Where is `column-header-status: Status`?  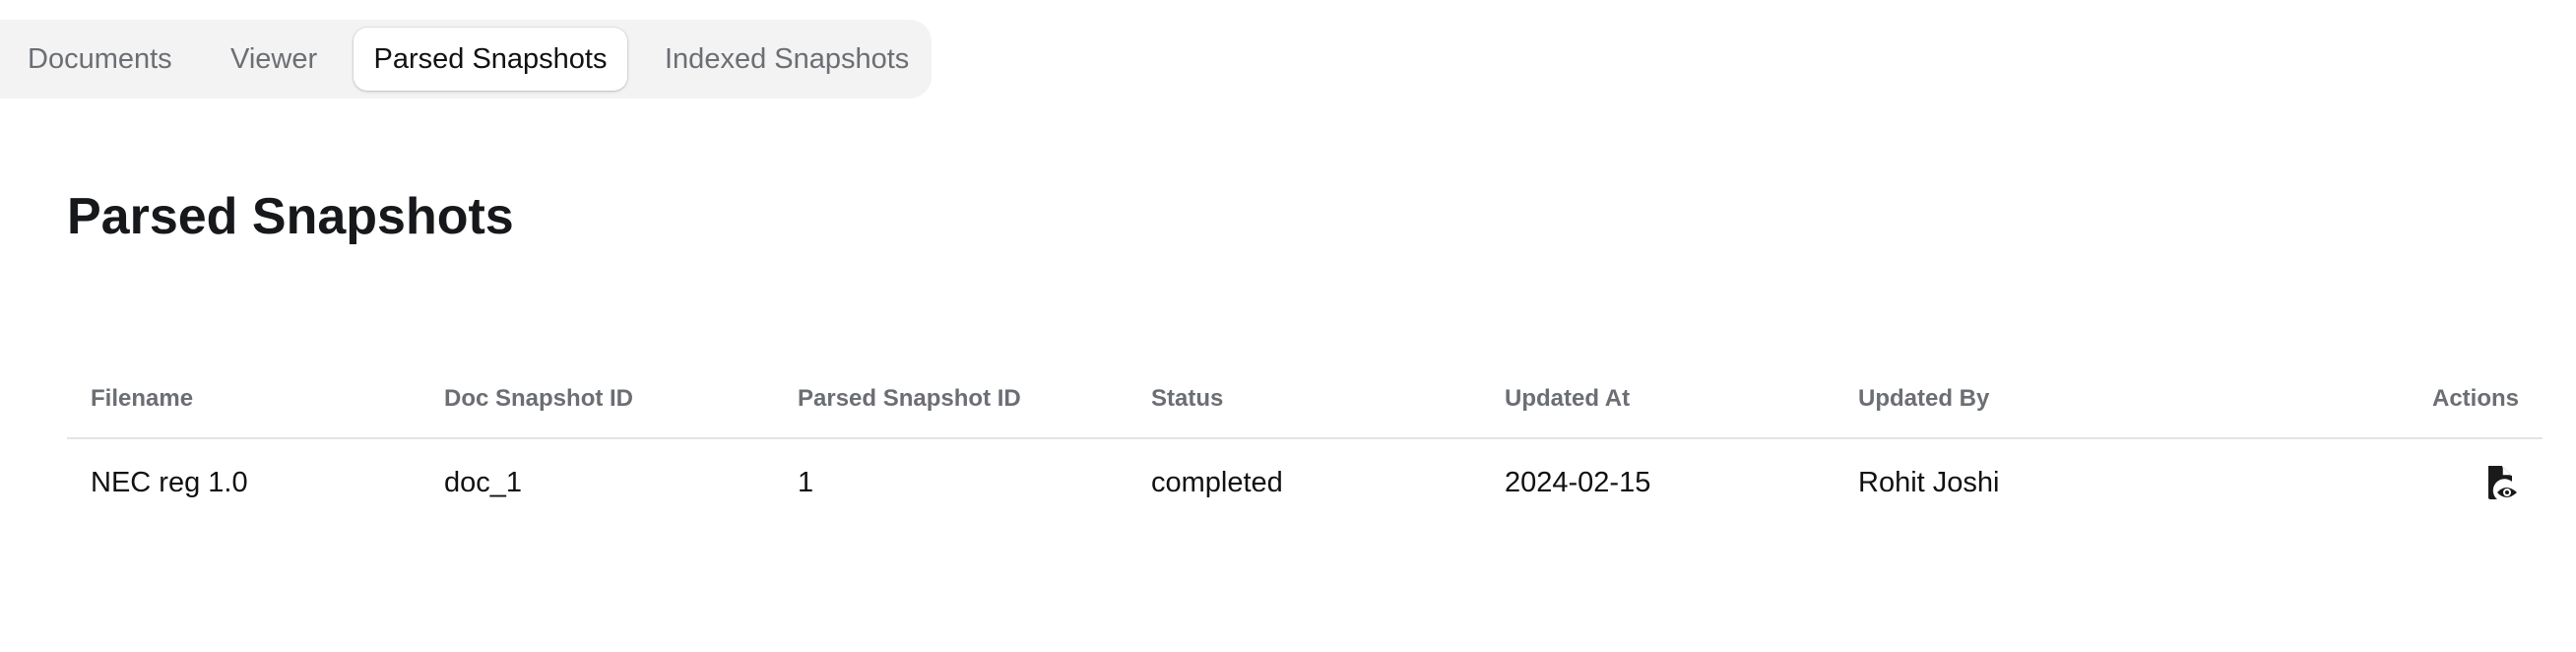 column-header-status: Status is located at coordinates (1187, 398).